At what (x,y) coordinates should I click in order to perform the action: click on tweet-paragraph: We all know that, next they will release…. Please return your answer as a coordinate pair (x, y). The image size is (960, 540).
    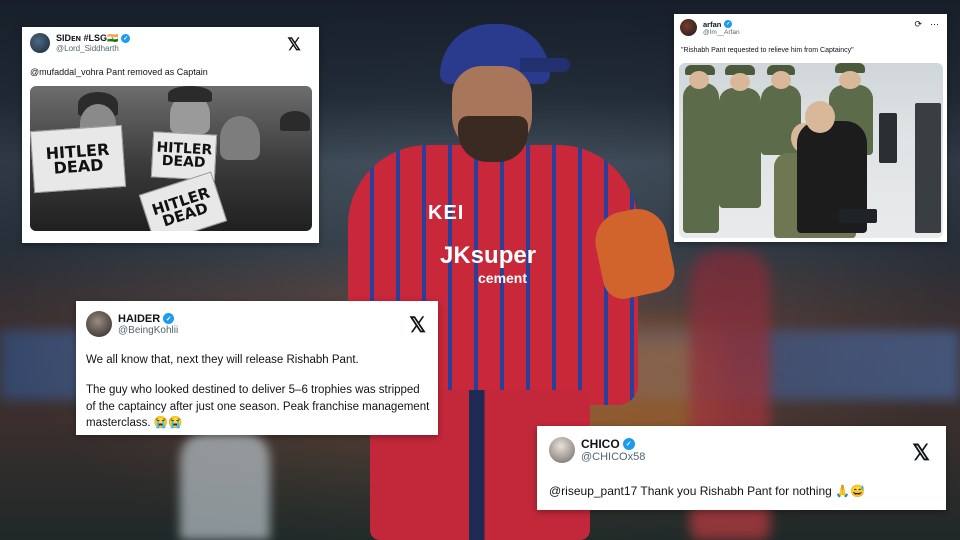
    Looking at the image, I should click on (222, 360).